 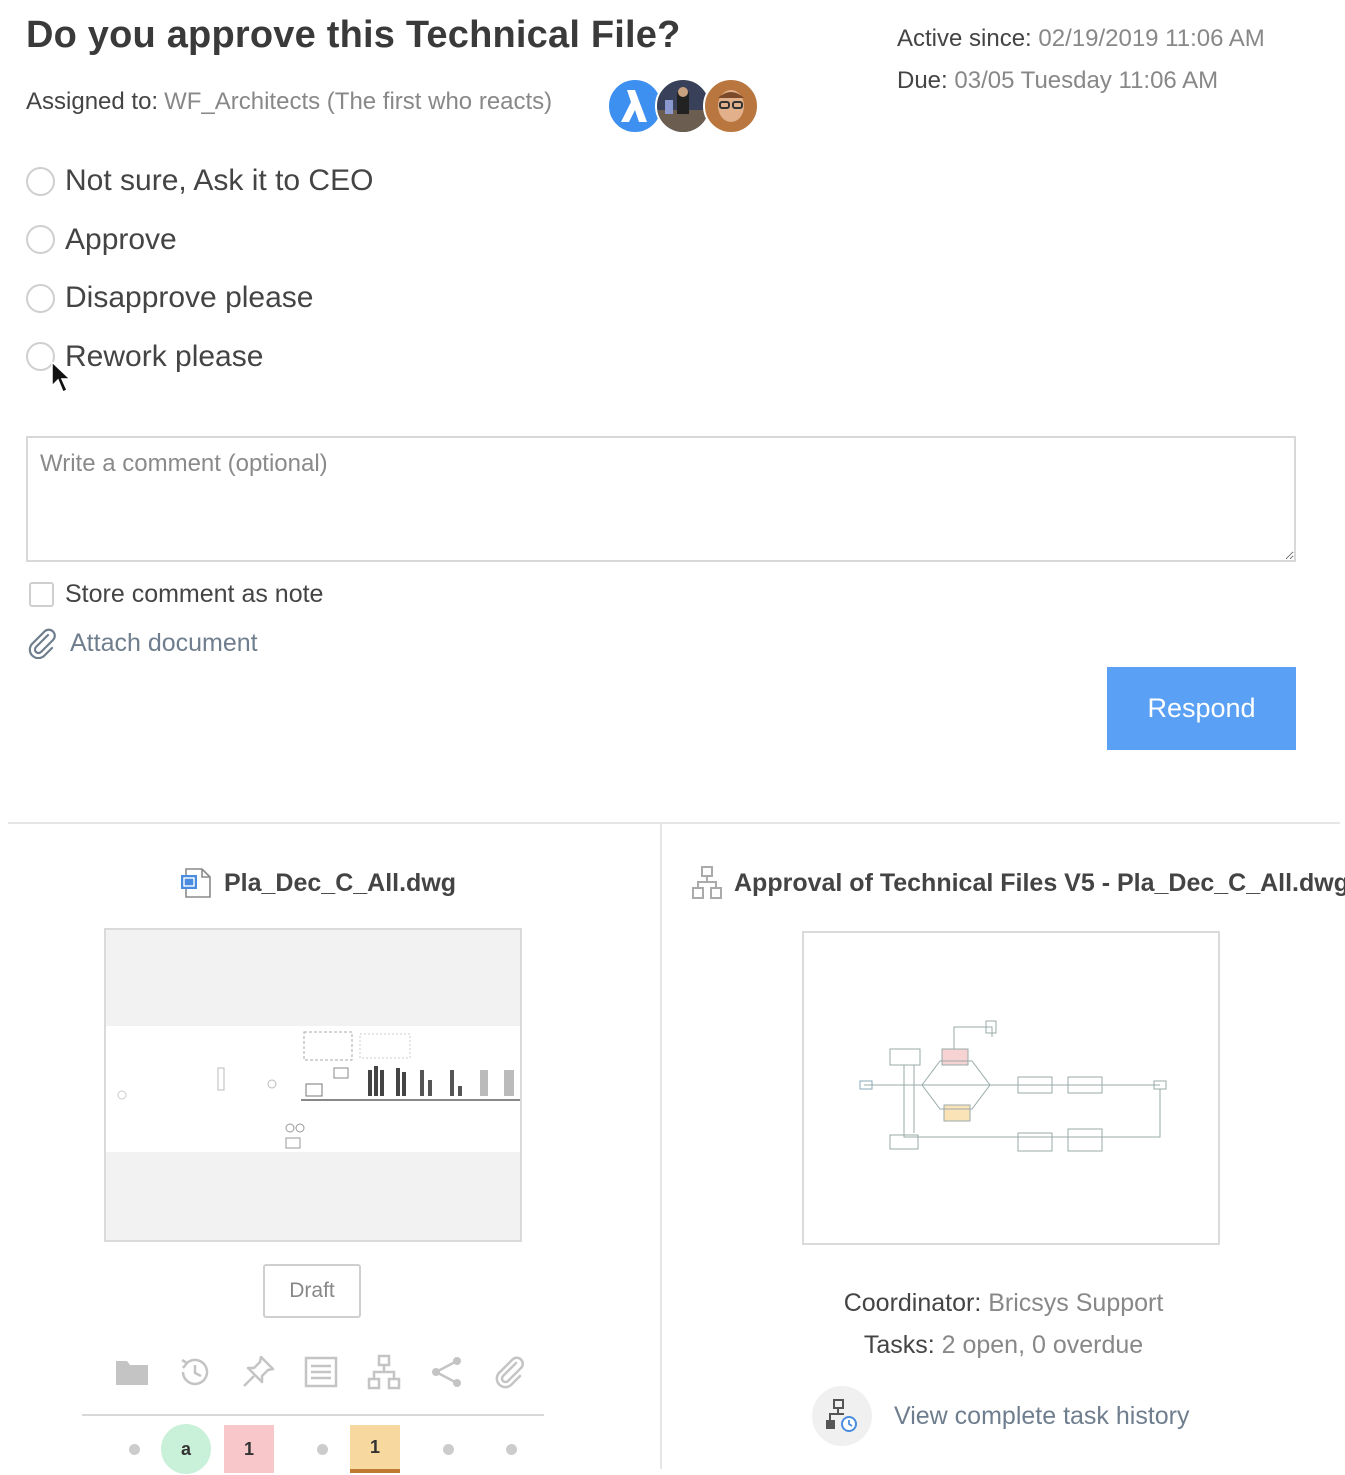 I want to click on due-label: Due:, so click(x=922, y=80).